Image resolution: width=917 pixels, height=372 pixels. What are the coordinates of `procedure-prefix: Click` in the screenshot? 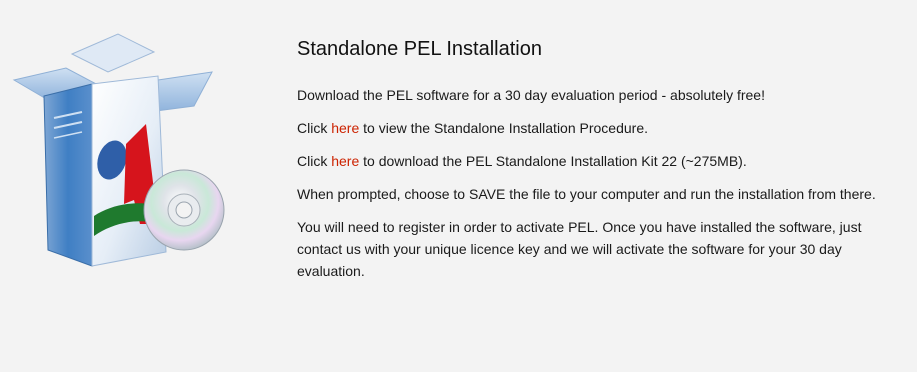 It's located at (314, 128).